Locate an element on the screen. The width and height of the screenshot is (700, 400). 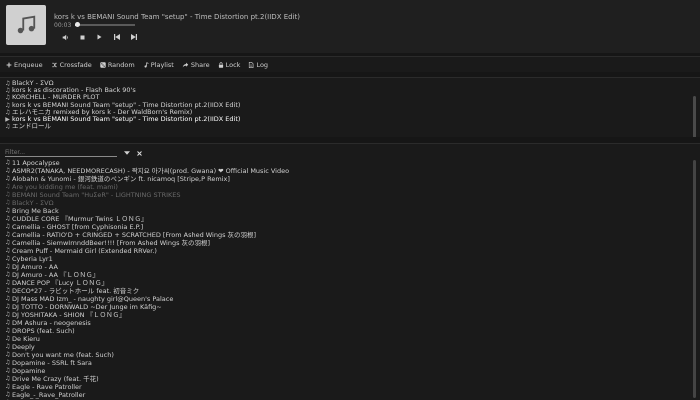
library-item: ♫ Dopamine is located at coordinates (347, 371).